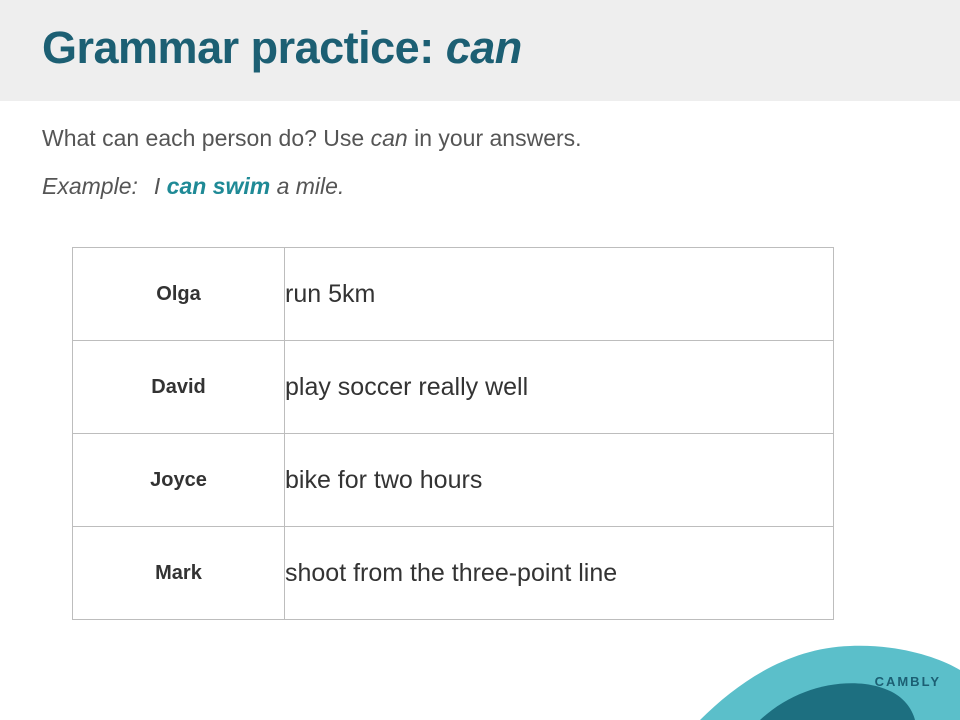 The image size is (960, 720). I want to click on title-main: Grammar practice:, so click(244, 47).